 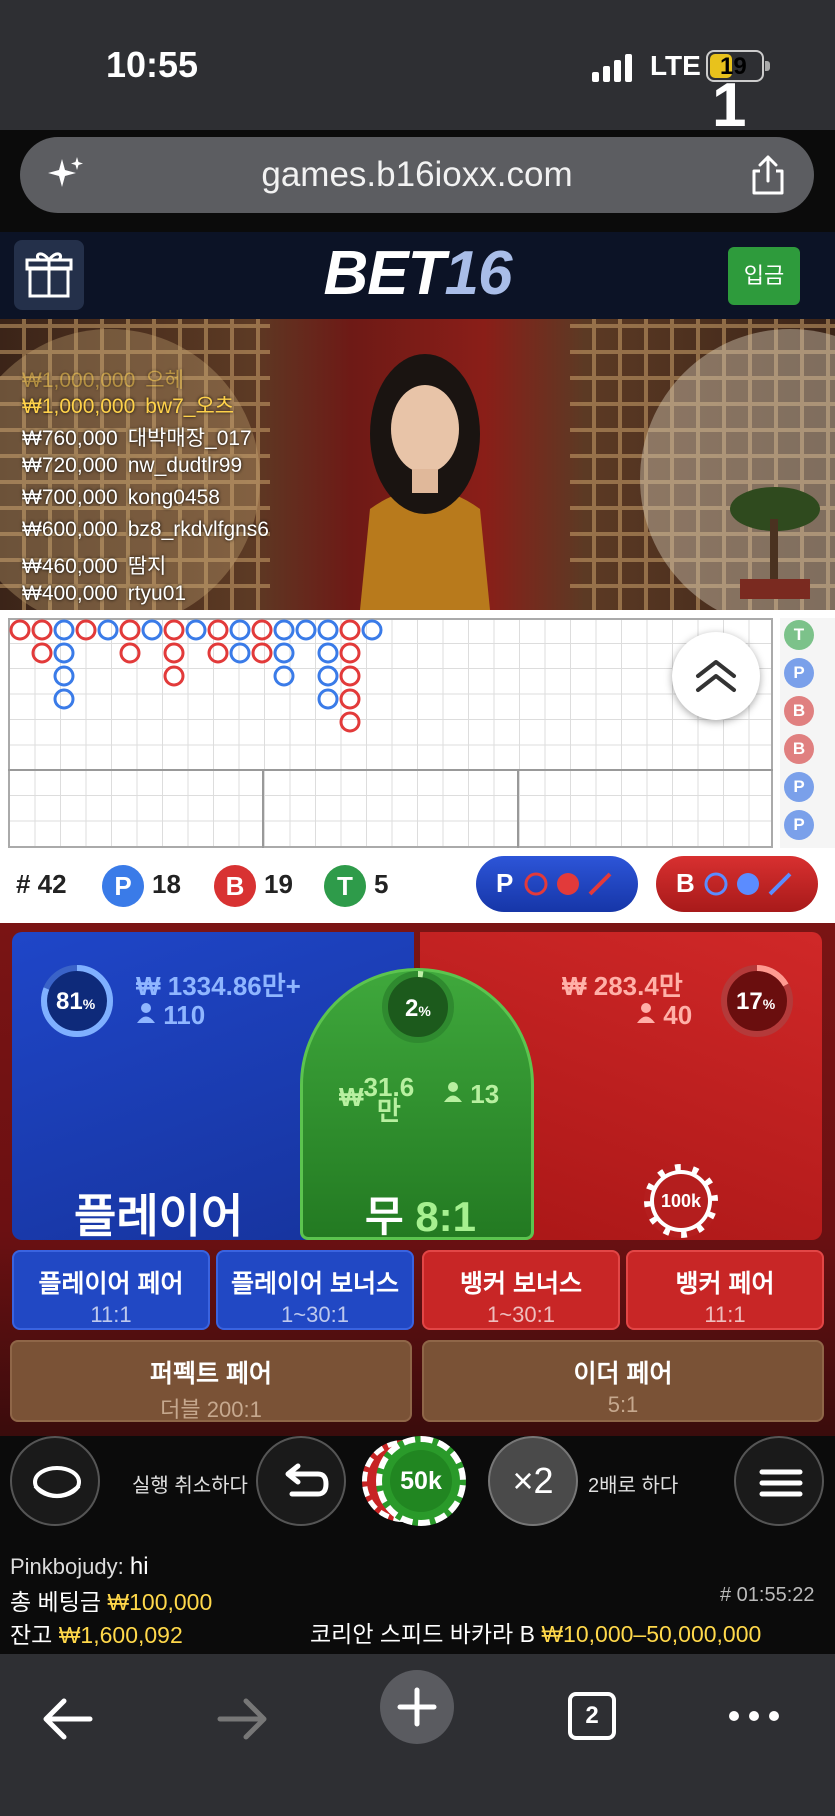 I want to click on round-id: # 01:55:22, so click(x=767, y=1595).